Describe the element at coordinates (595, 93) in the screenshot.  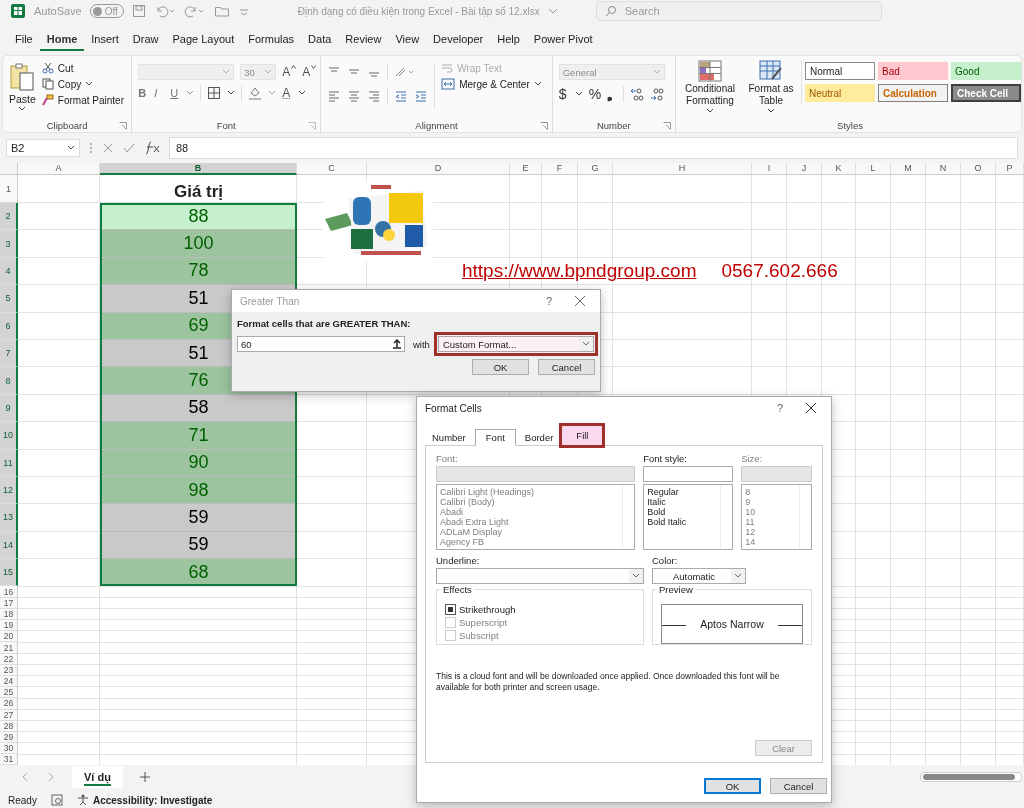
I see `percent-button: %` at that location.